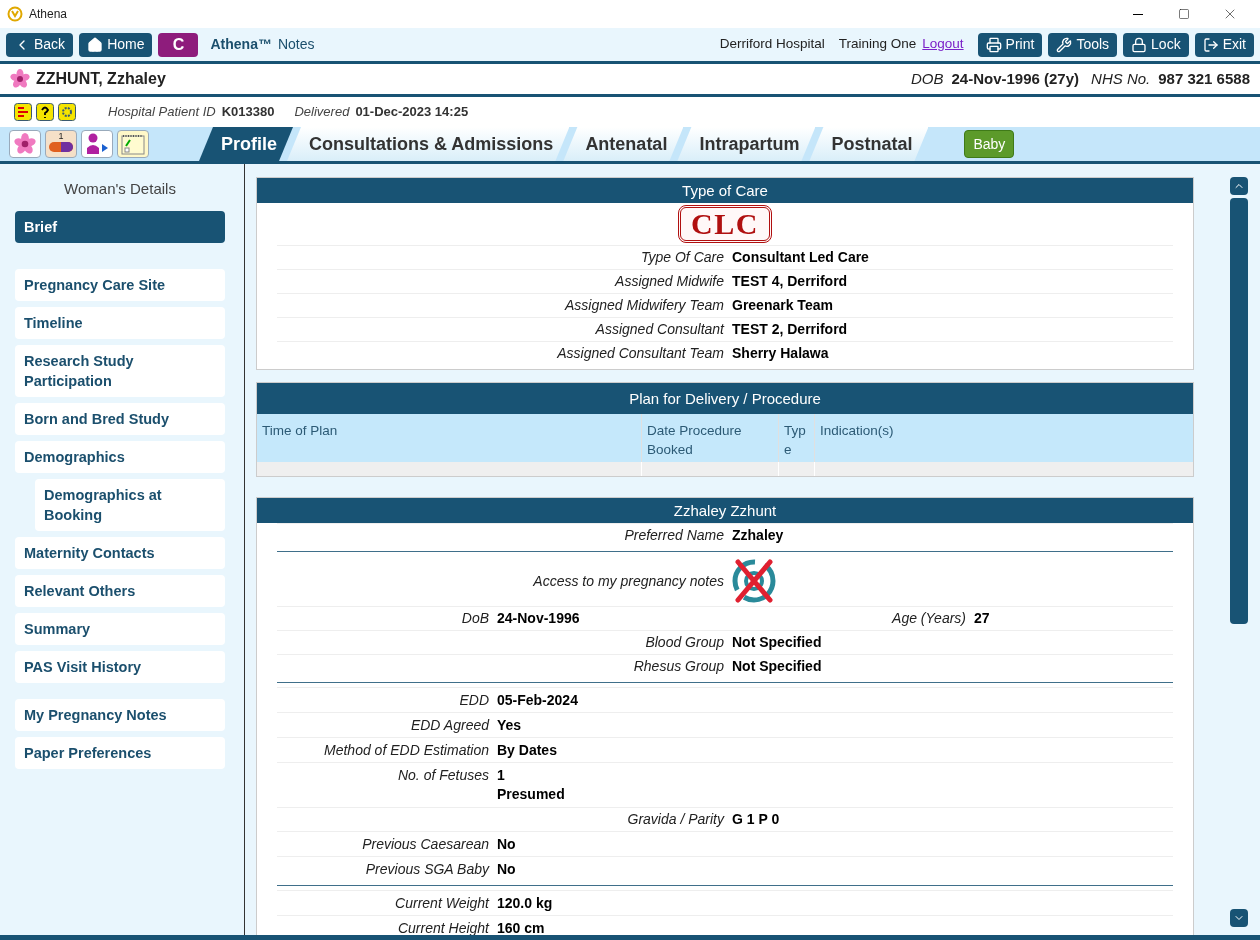 This screenshot has height=940, width=1260. What do you see at coordinates (525, 903) in the screenshot?
I see `field-value: 120.0 kg` at bounding box center [525, 903].